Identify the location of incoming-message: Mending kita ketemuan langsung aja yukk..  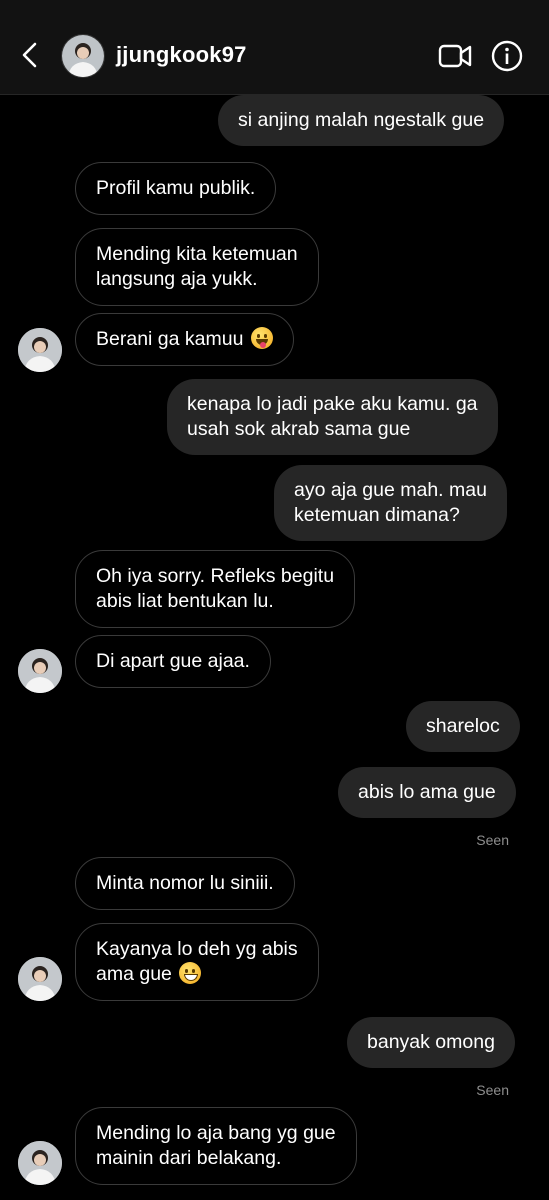
(197, 267).